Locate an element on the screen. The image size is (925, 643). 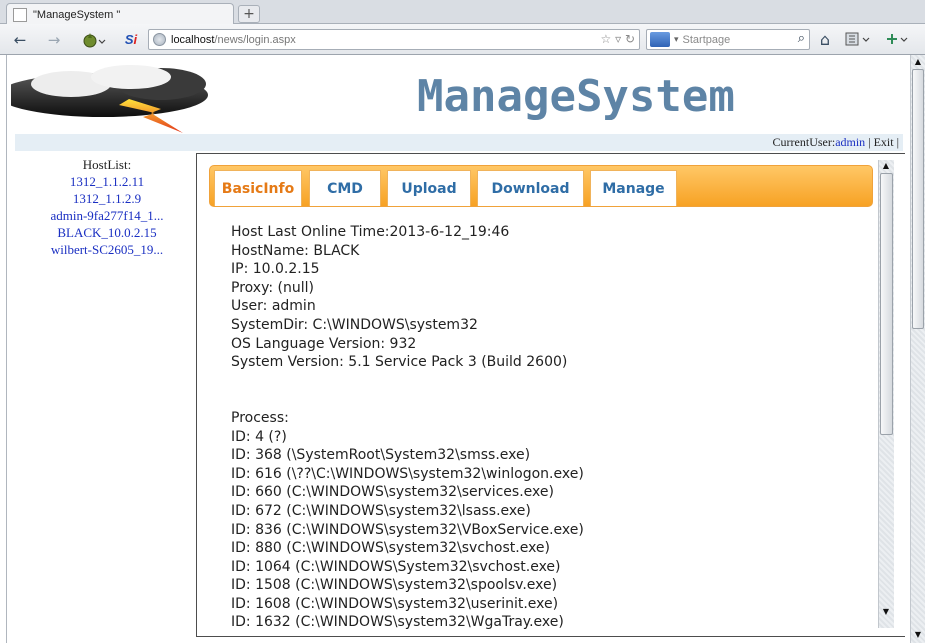
search-magnifier-icon: ⌕ is located at coordinates (801, 38).